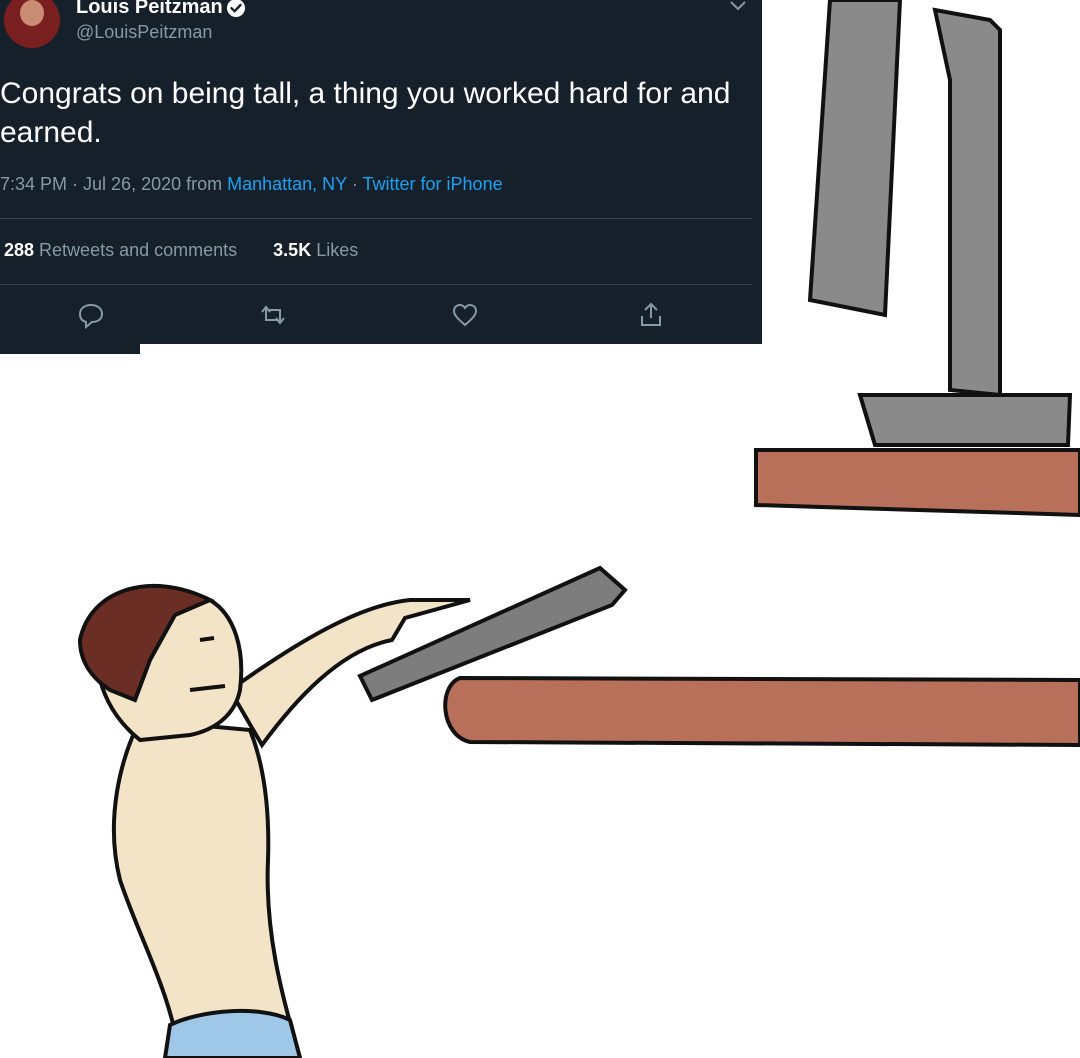  What do you see at coordinates (761, 711) in the screenshot?
I see `lower-shelf` at bounding box center [761, 711].